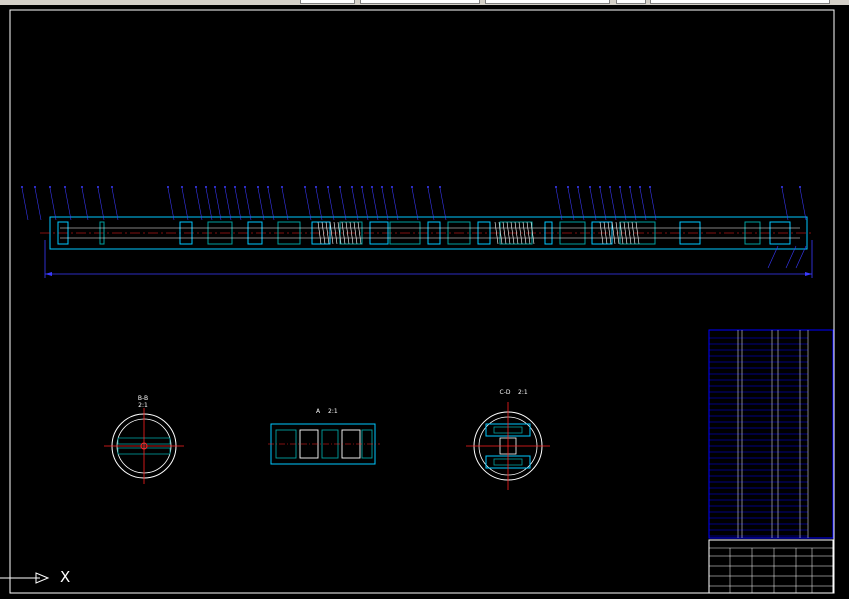  What do you see at coordinates (740, 2) in the screenshot?
I see `color-dropdown` at bounding box center [740, 2].